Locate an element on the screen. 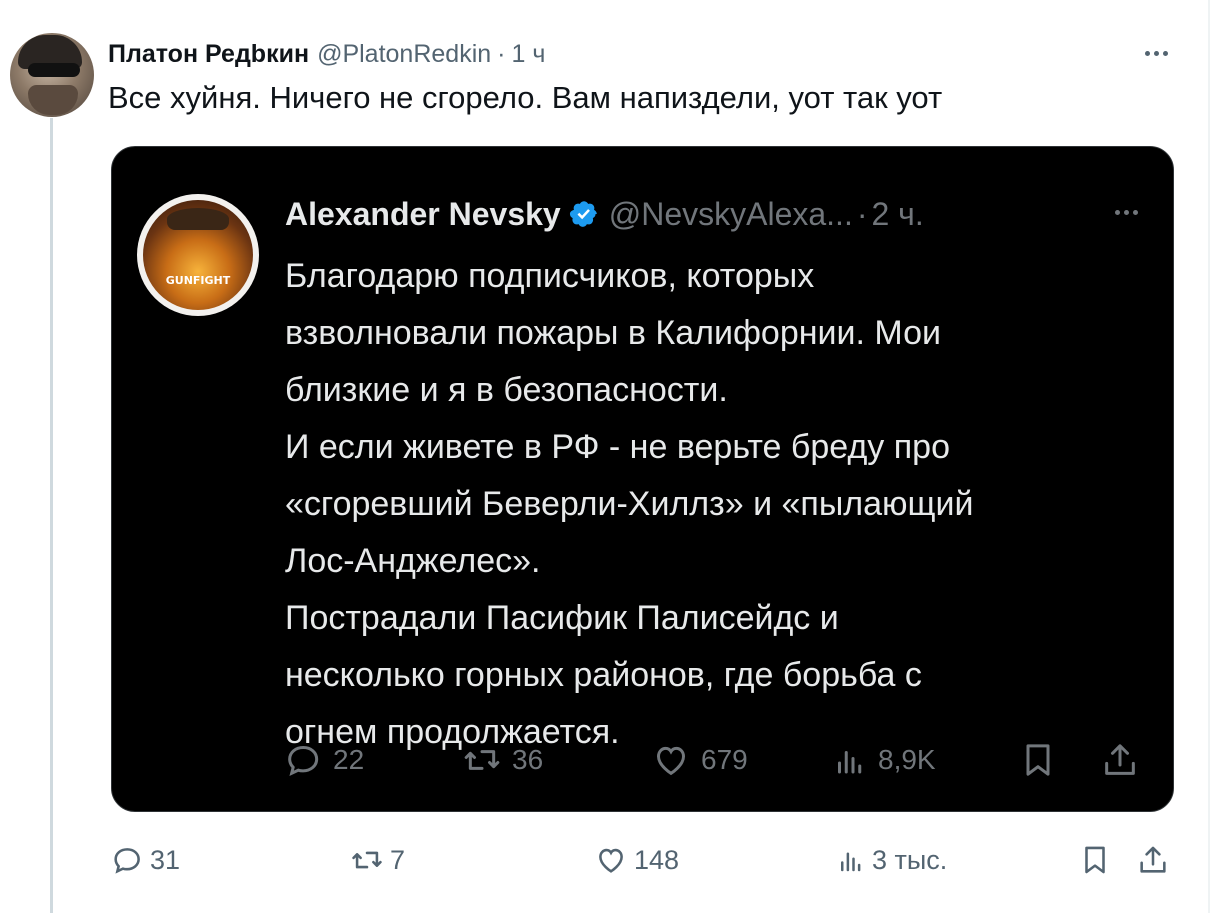 The height and width of the screenshot is (913, 1215). quoted-author-name: Alexander Nevsky is located at coordinates (423, 214).